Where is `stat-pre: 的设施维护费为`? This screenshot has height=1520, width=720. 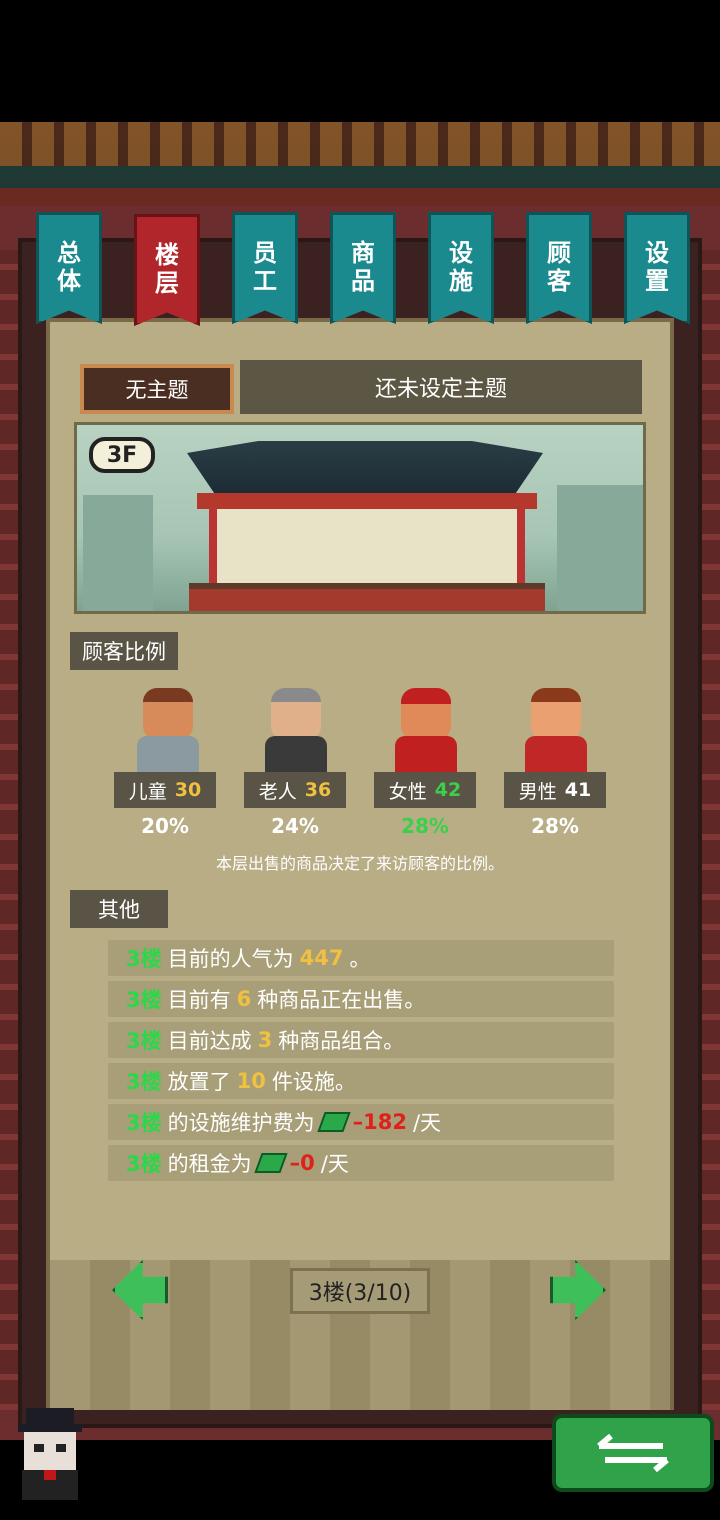 stat-pre: 的设施维护费为 is located at coordinates (241, 1123).